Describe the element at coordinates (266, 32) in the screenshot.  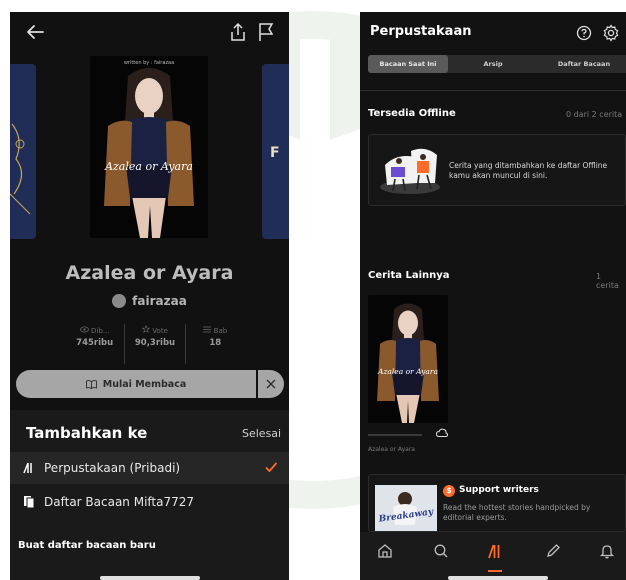
I see `report-flag-icon` at that location.